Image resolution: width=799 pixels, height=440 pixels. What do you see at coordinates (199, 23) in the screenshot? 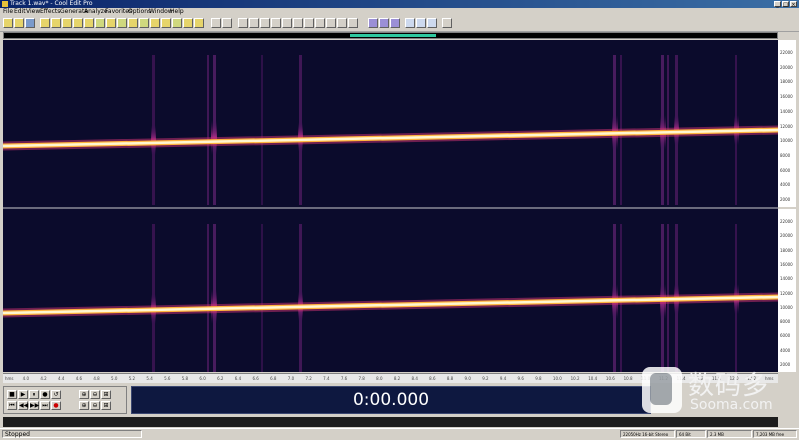
I see `scripts-icon` at bounding box center [199, 23].